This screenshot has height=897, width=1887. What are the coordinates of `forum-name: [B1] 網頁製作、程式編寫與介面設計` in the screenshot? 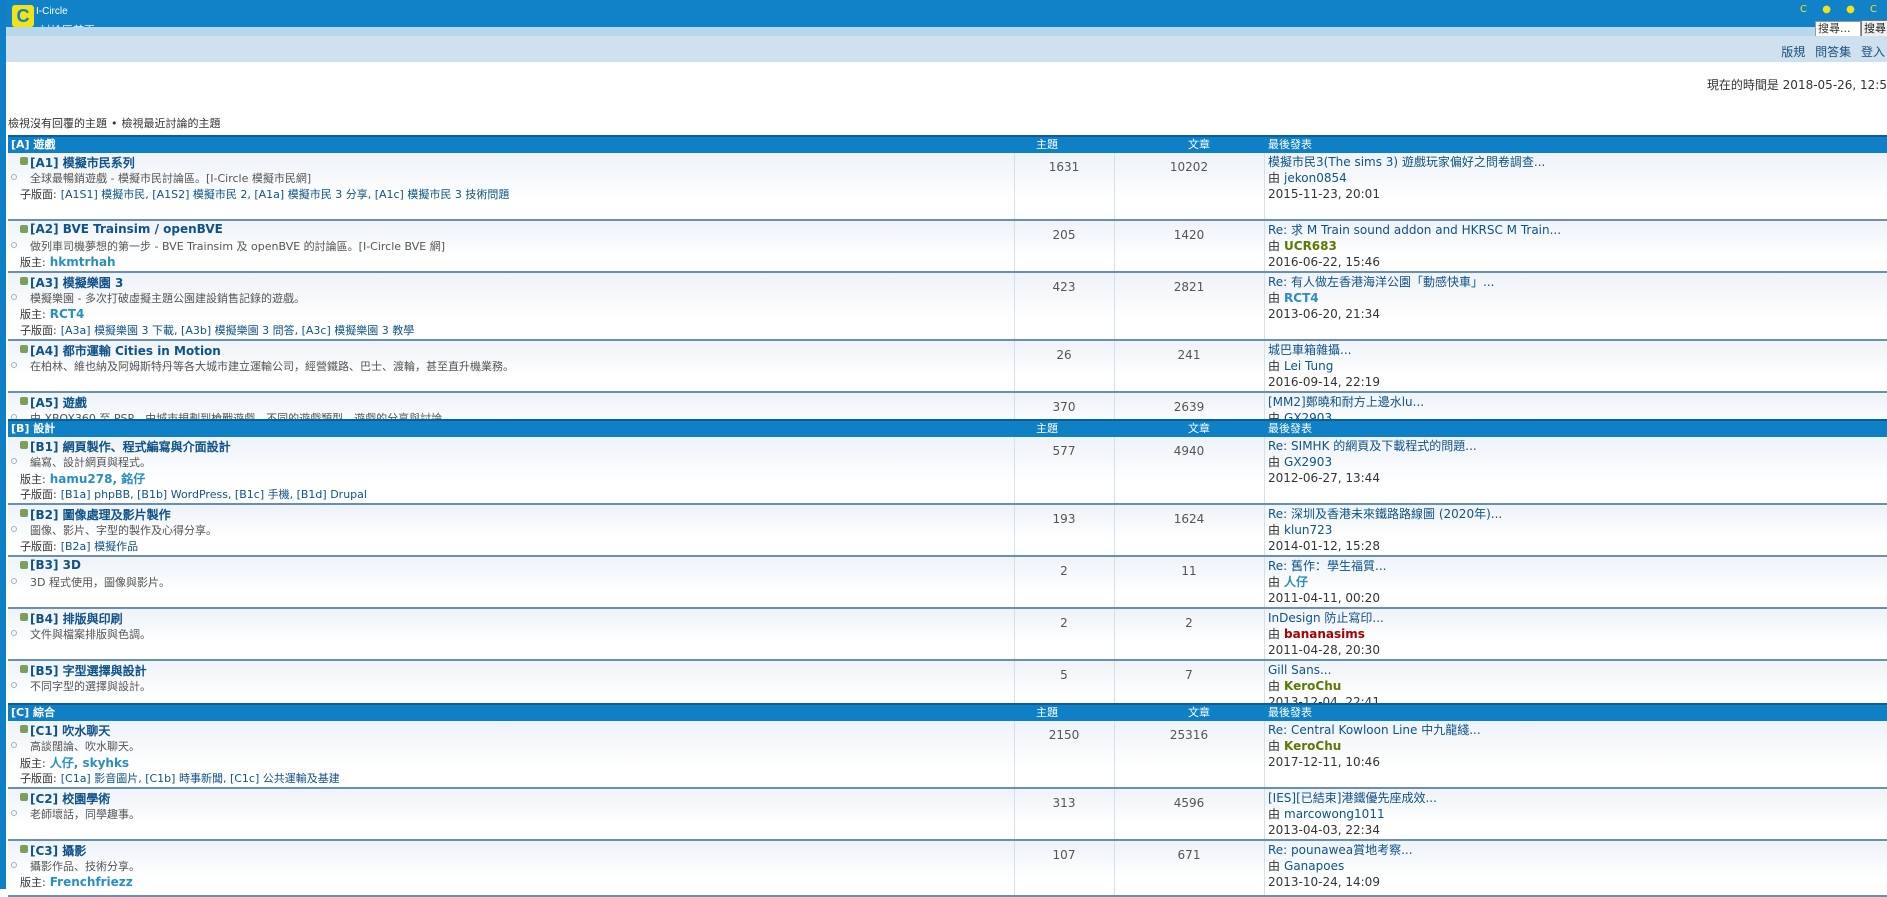 It's located at (130, 446).